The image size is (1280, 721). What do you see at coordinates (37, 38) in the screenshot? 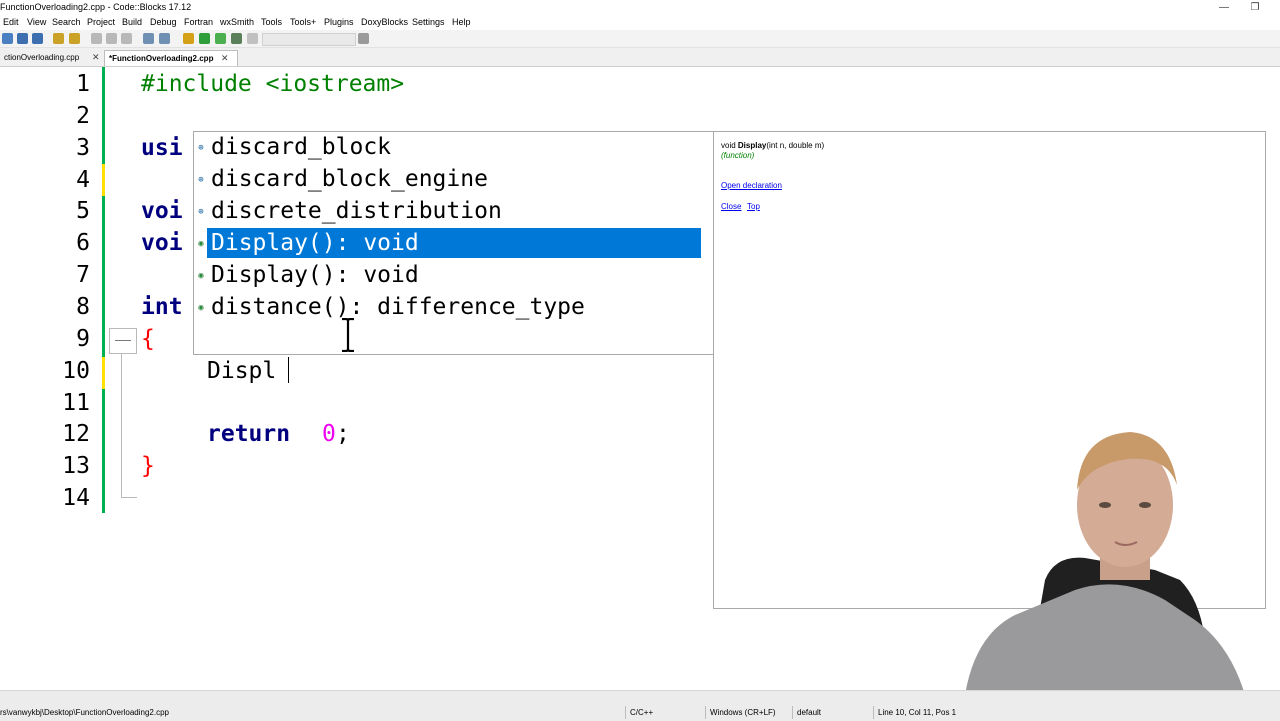
I see `save-all-icon` at bounding box center [37, 38].